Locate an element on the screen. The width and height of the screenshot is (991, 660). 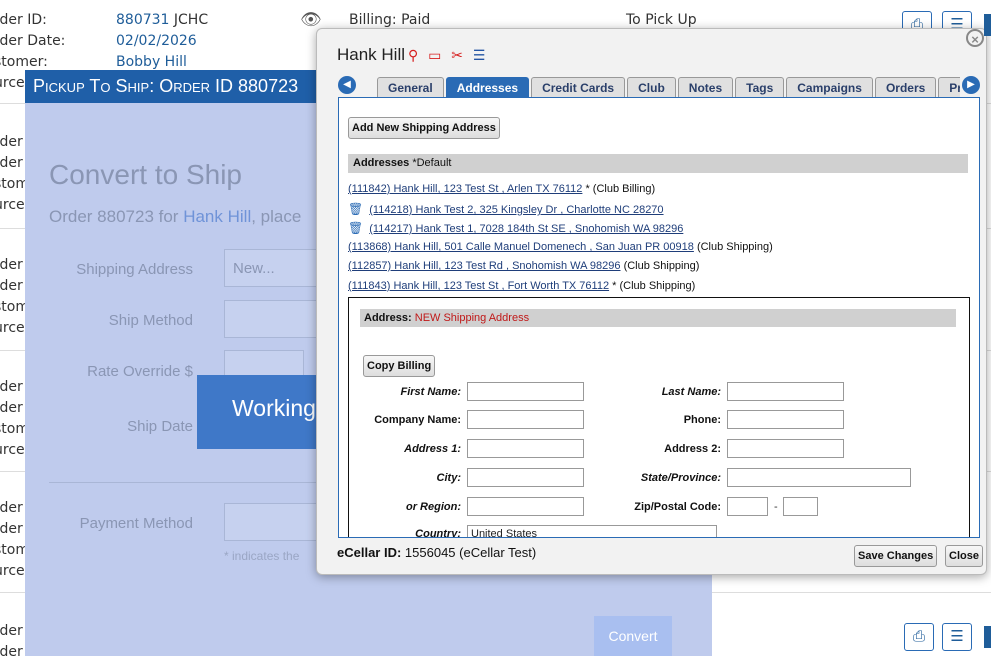
tab-products: Pro is located at coordinates (949, 87).